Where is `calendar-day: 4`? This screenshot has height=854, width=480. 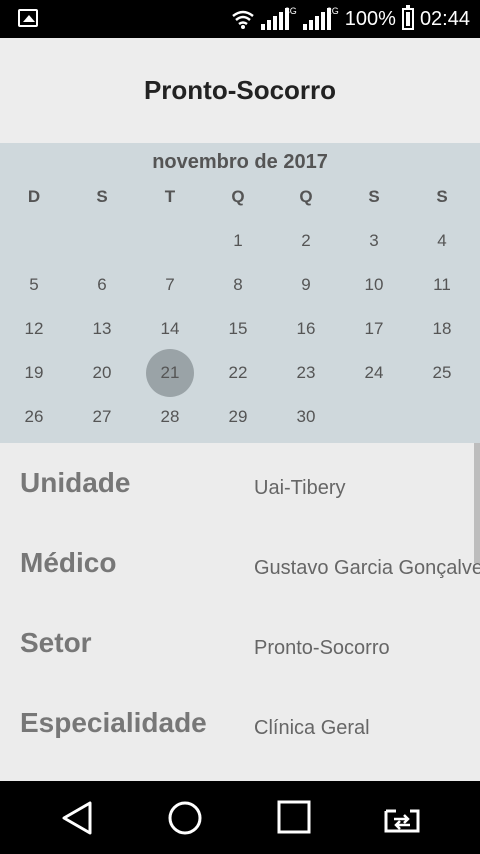 calendar-day: 4 is located at coordinates (442, 241).